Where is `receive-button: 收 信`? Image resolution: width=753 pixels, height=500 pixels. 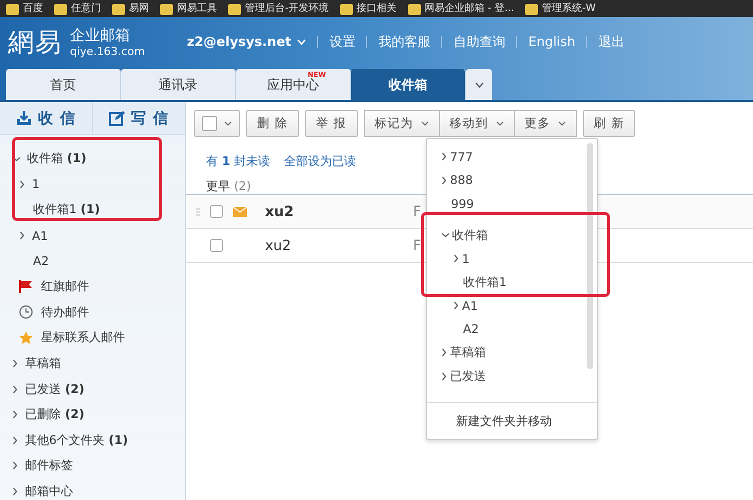 receive-button: 收 信 is located at coordinates (46, 118).